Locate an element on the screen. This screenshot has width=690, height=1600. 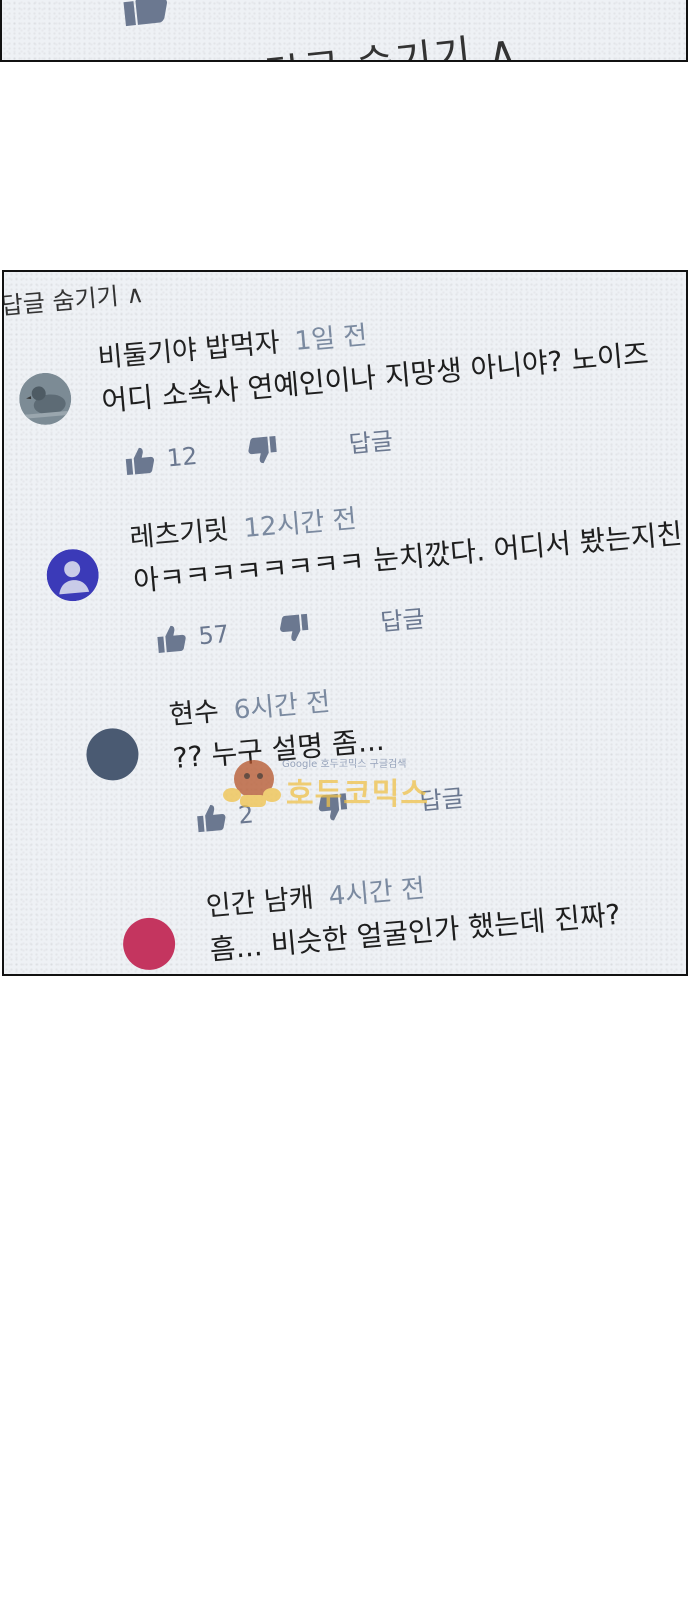
default-user-avatar-icon is located at coordinates (72, 575).